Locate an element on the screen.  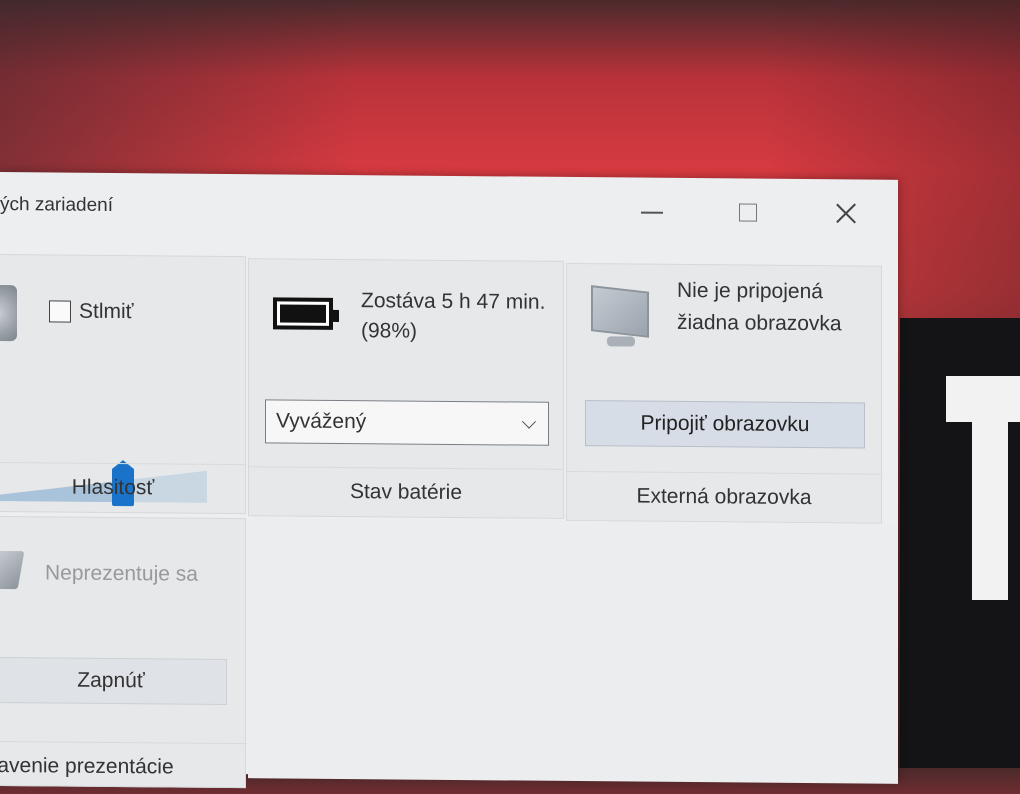
minimize-icon is located at coordinates (652, 212).